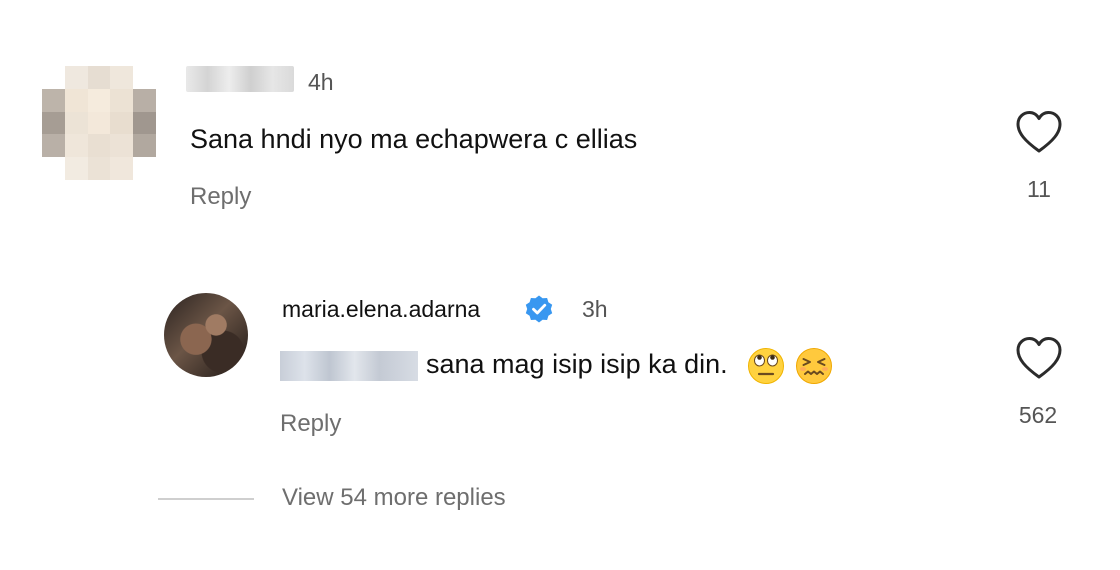 The height and width of the screenshot is (570, 1120). What do you see at coordinates (813, 366) in the screenshot?
I see `confounded-face-emoji` at bounding box center [813, 366].